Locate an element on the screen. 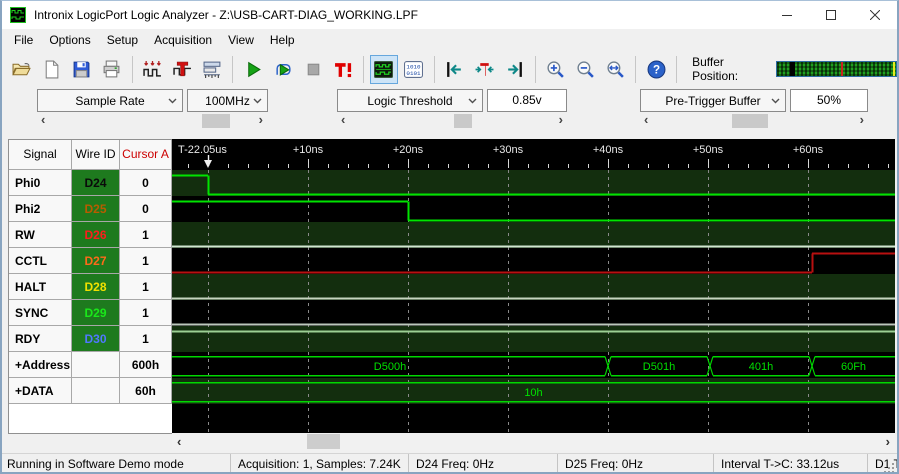 This screenshot has width=899, height=474. signal-list-button is located at coordinates (212, 69).